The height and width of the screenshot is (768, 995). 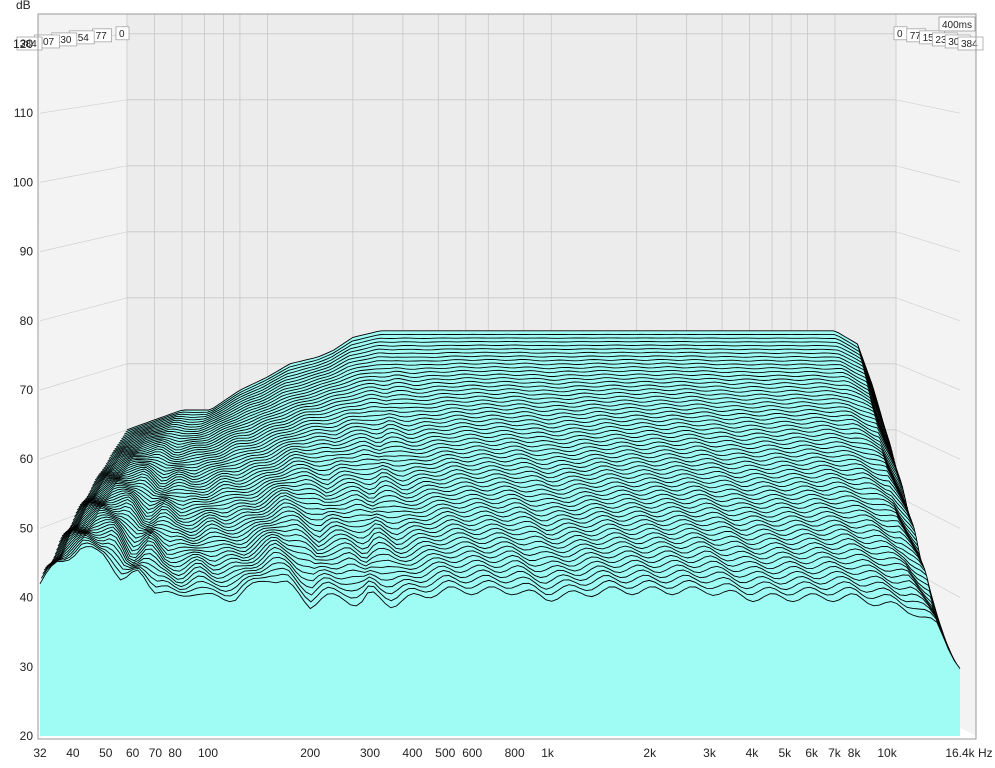 What do you see at coordinates (23, 44) in the screenshot?
I see `y-tick-120: 120` at bounding box center [23, 44].